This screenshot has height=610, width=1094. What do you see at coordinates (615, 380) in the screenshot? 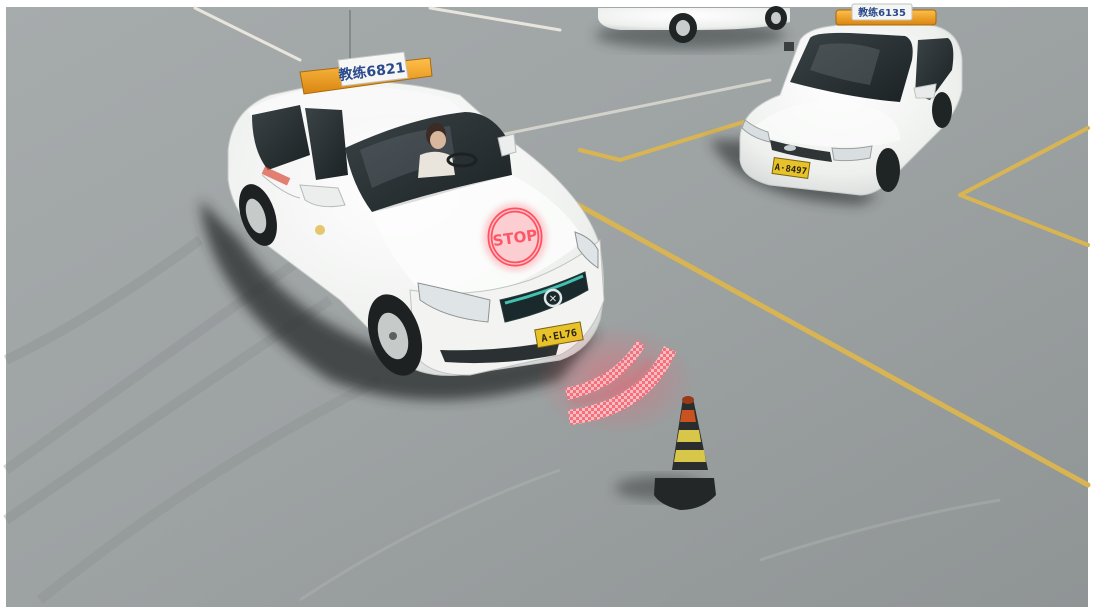
I see `radar-warning-arcs` at bounding box center [615, 380].